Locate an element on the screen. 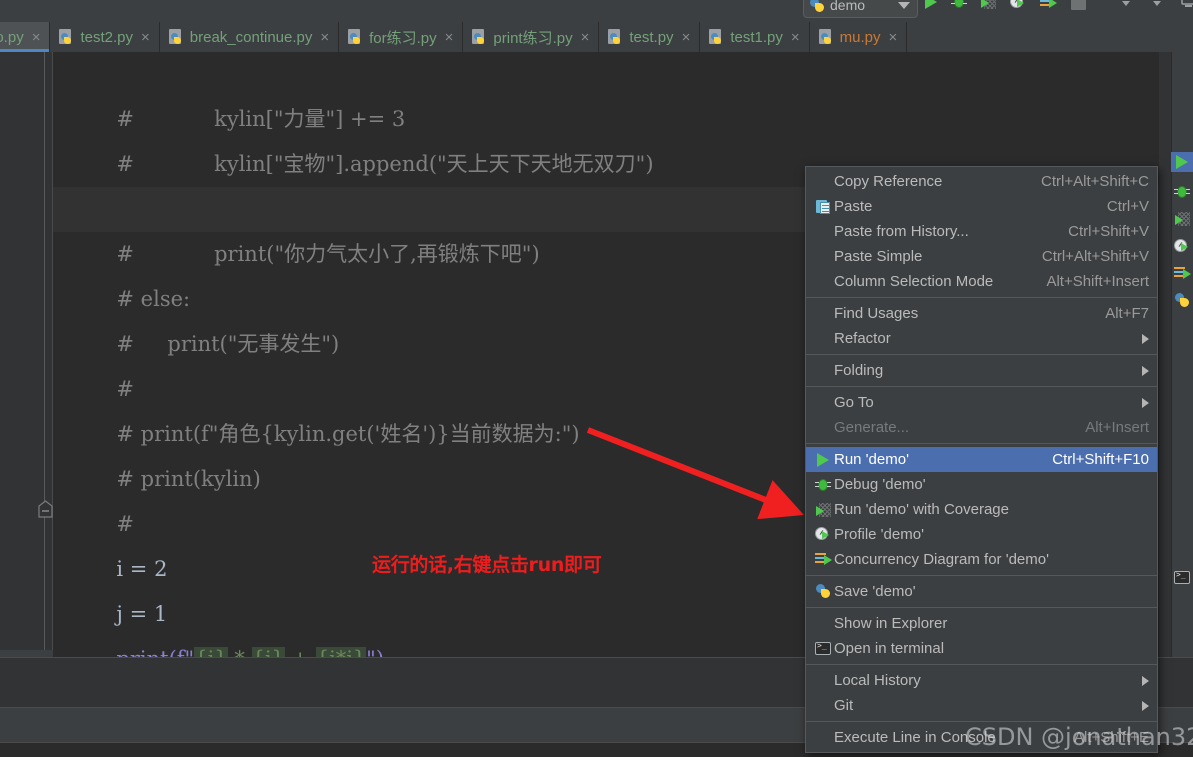  indent-guide is located at coordinates (44, 354).